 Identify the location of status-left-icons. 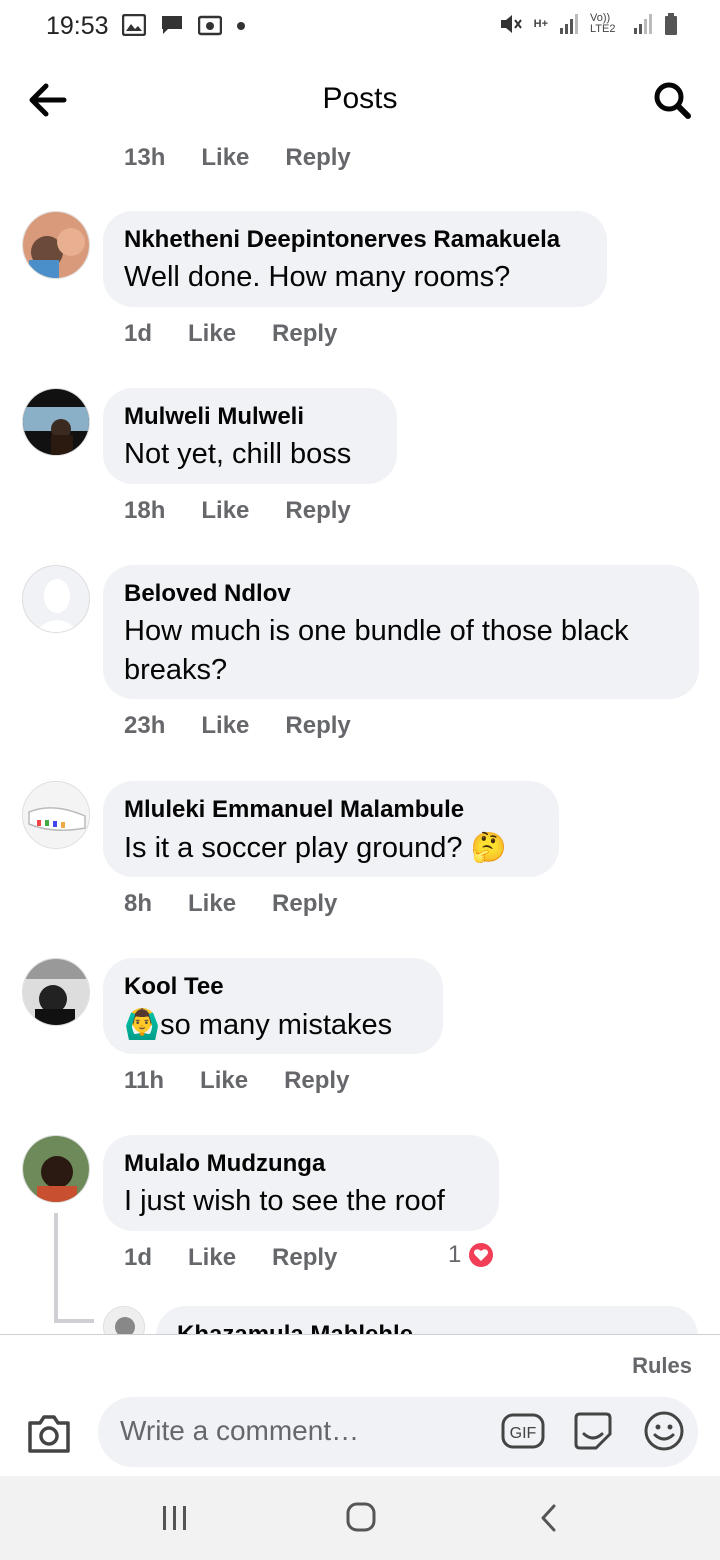
(184, 25).